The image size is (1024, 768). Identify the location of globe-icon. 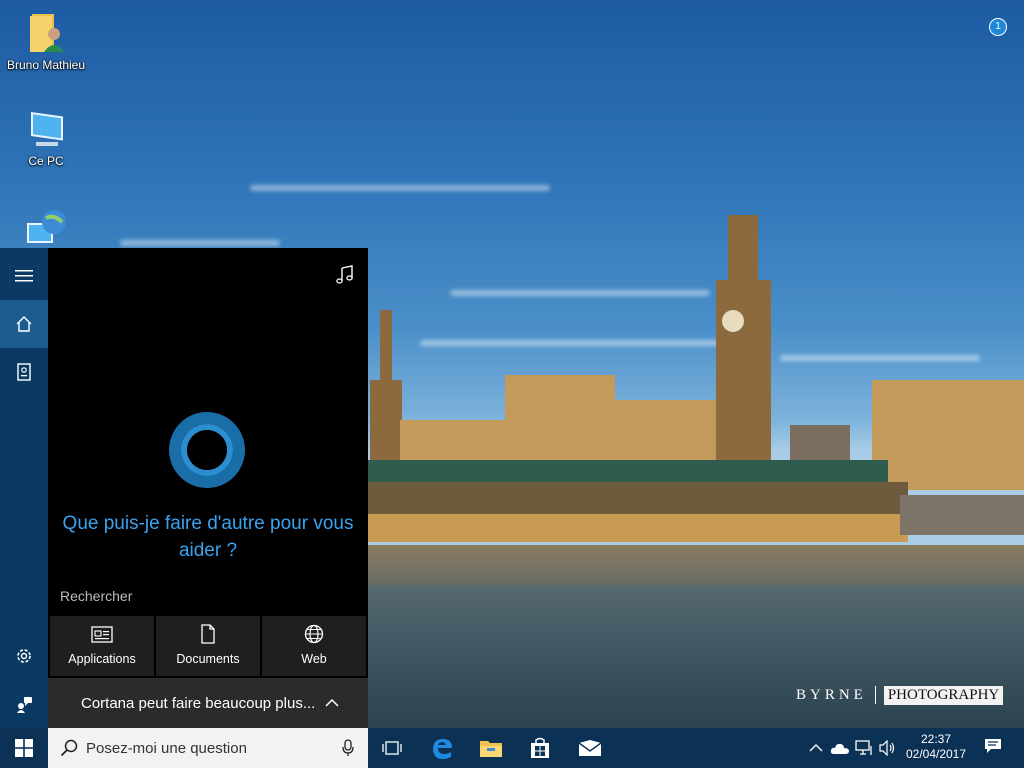
(314, 634).